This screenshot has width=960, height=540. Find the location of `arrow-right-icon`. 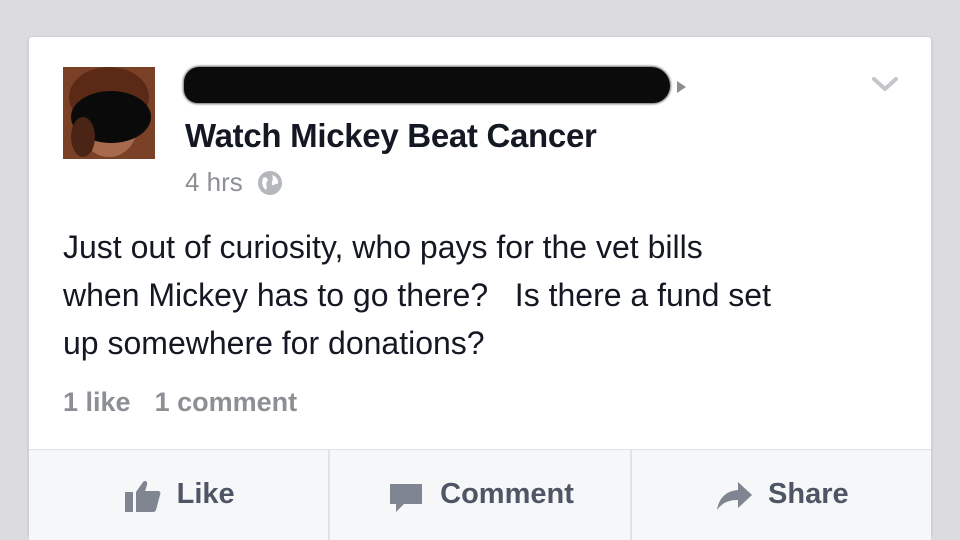

arrow-right-icon is located at coordinates (681, 87).